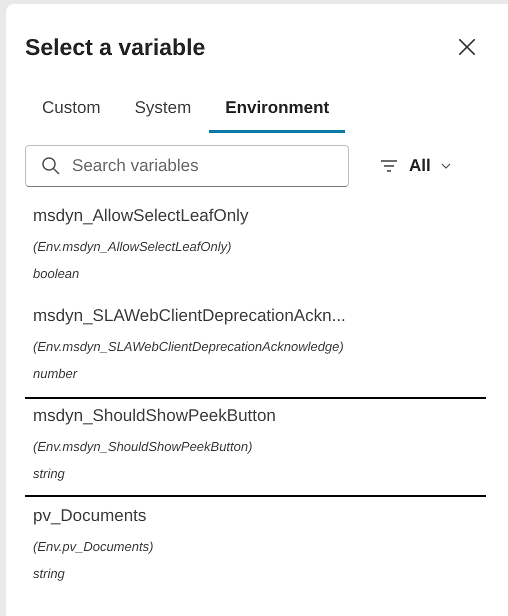 The image size is (508, 616). Describe the element at coordinates (143, 447) in the screenshot. I see `variable-reference: (Env.msdyn_ShouldShowPeekButton)` at that location.